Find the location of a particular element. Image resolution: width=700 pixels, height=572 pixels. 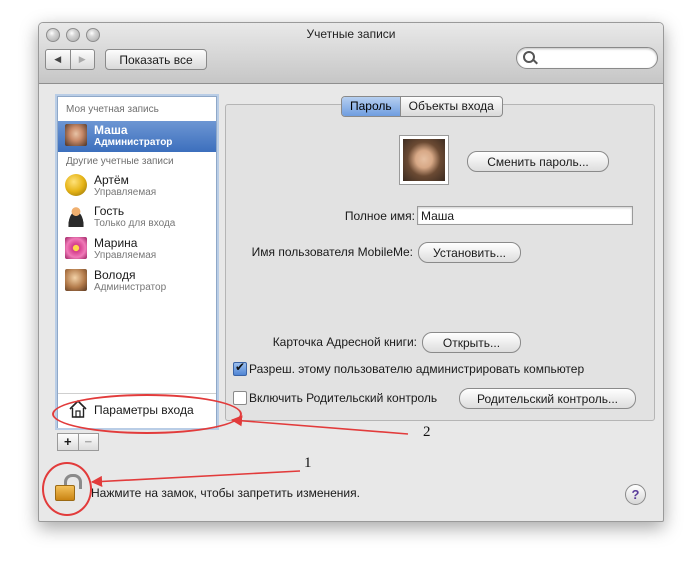

annotation-arrows is located at coordinates (249, 451).